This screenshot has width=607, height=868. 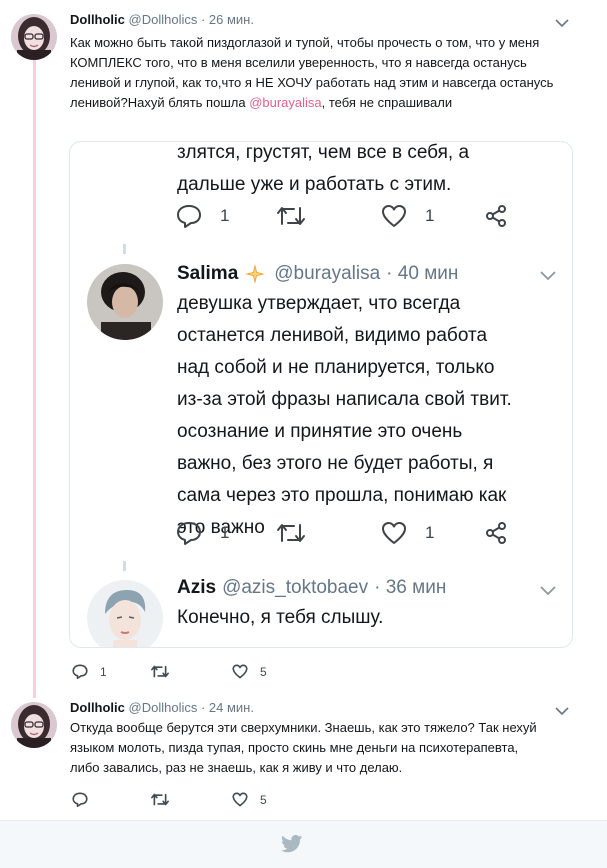 What do you see at coordinates (227, 19) in the screenshot?
I see `timestamp: · 26 мин.` at bounding box center [227, 19].